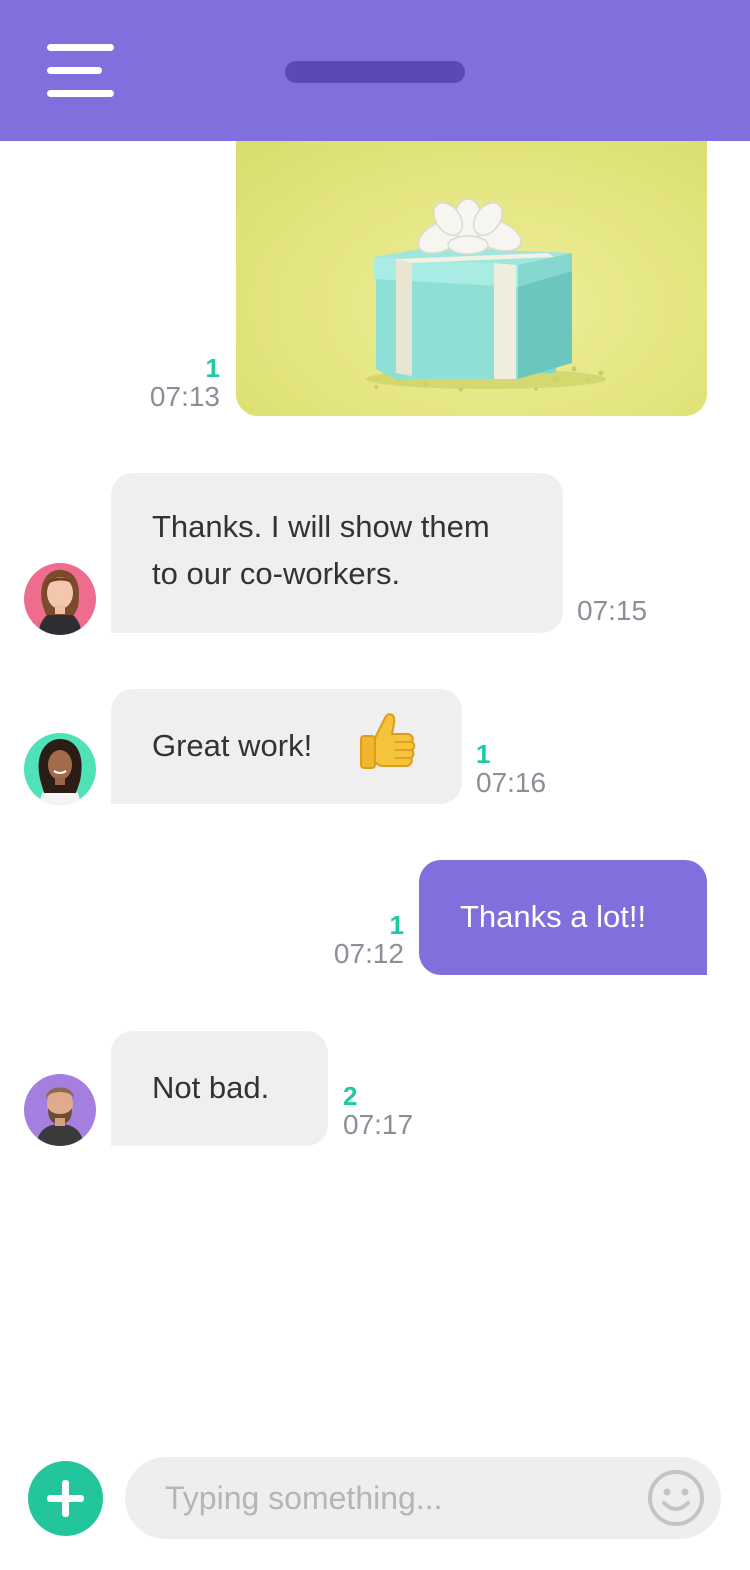 The height and width of the screenshot is (1570, 750). I want to click on message-meta: 1 07:12, so click(369, 940).